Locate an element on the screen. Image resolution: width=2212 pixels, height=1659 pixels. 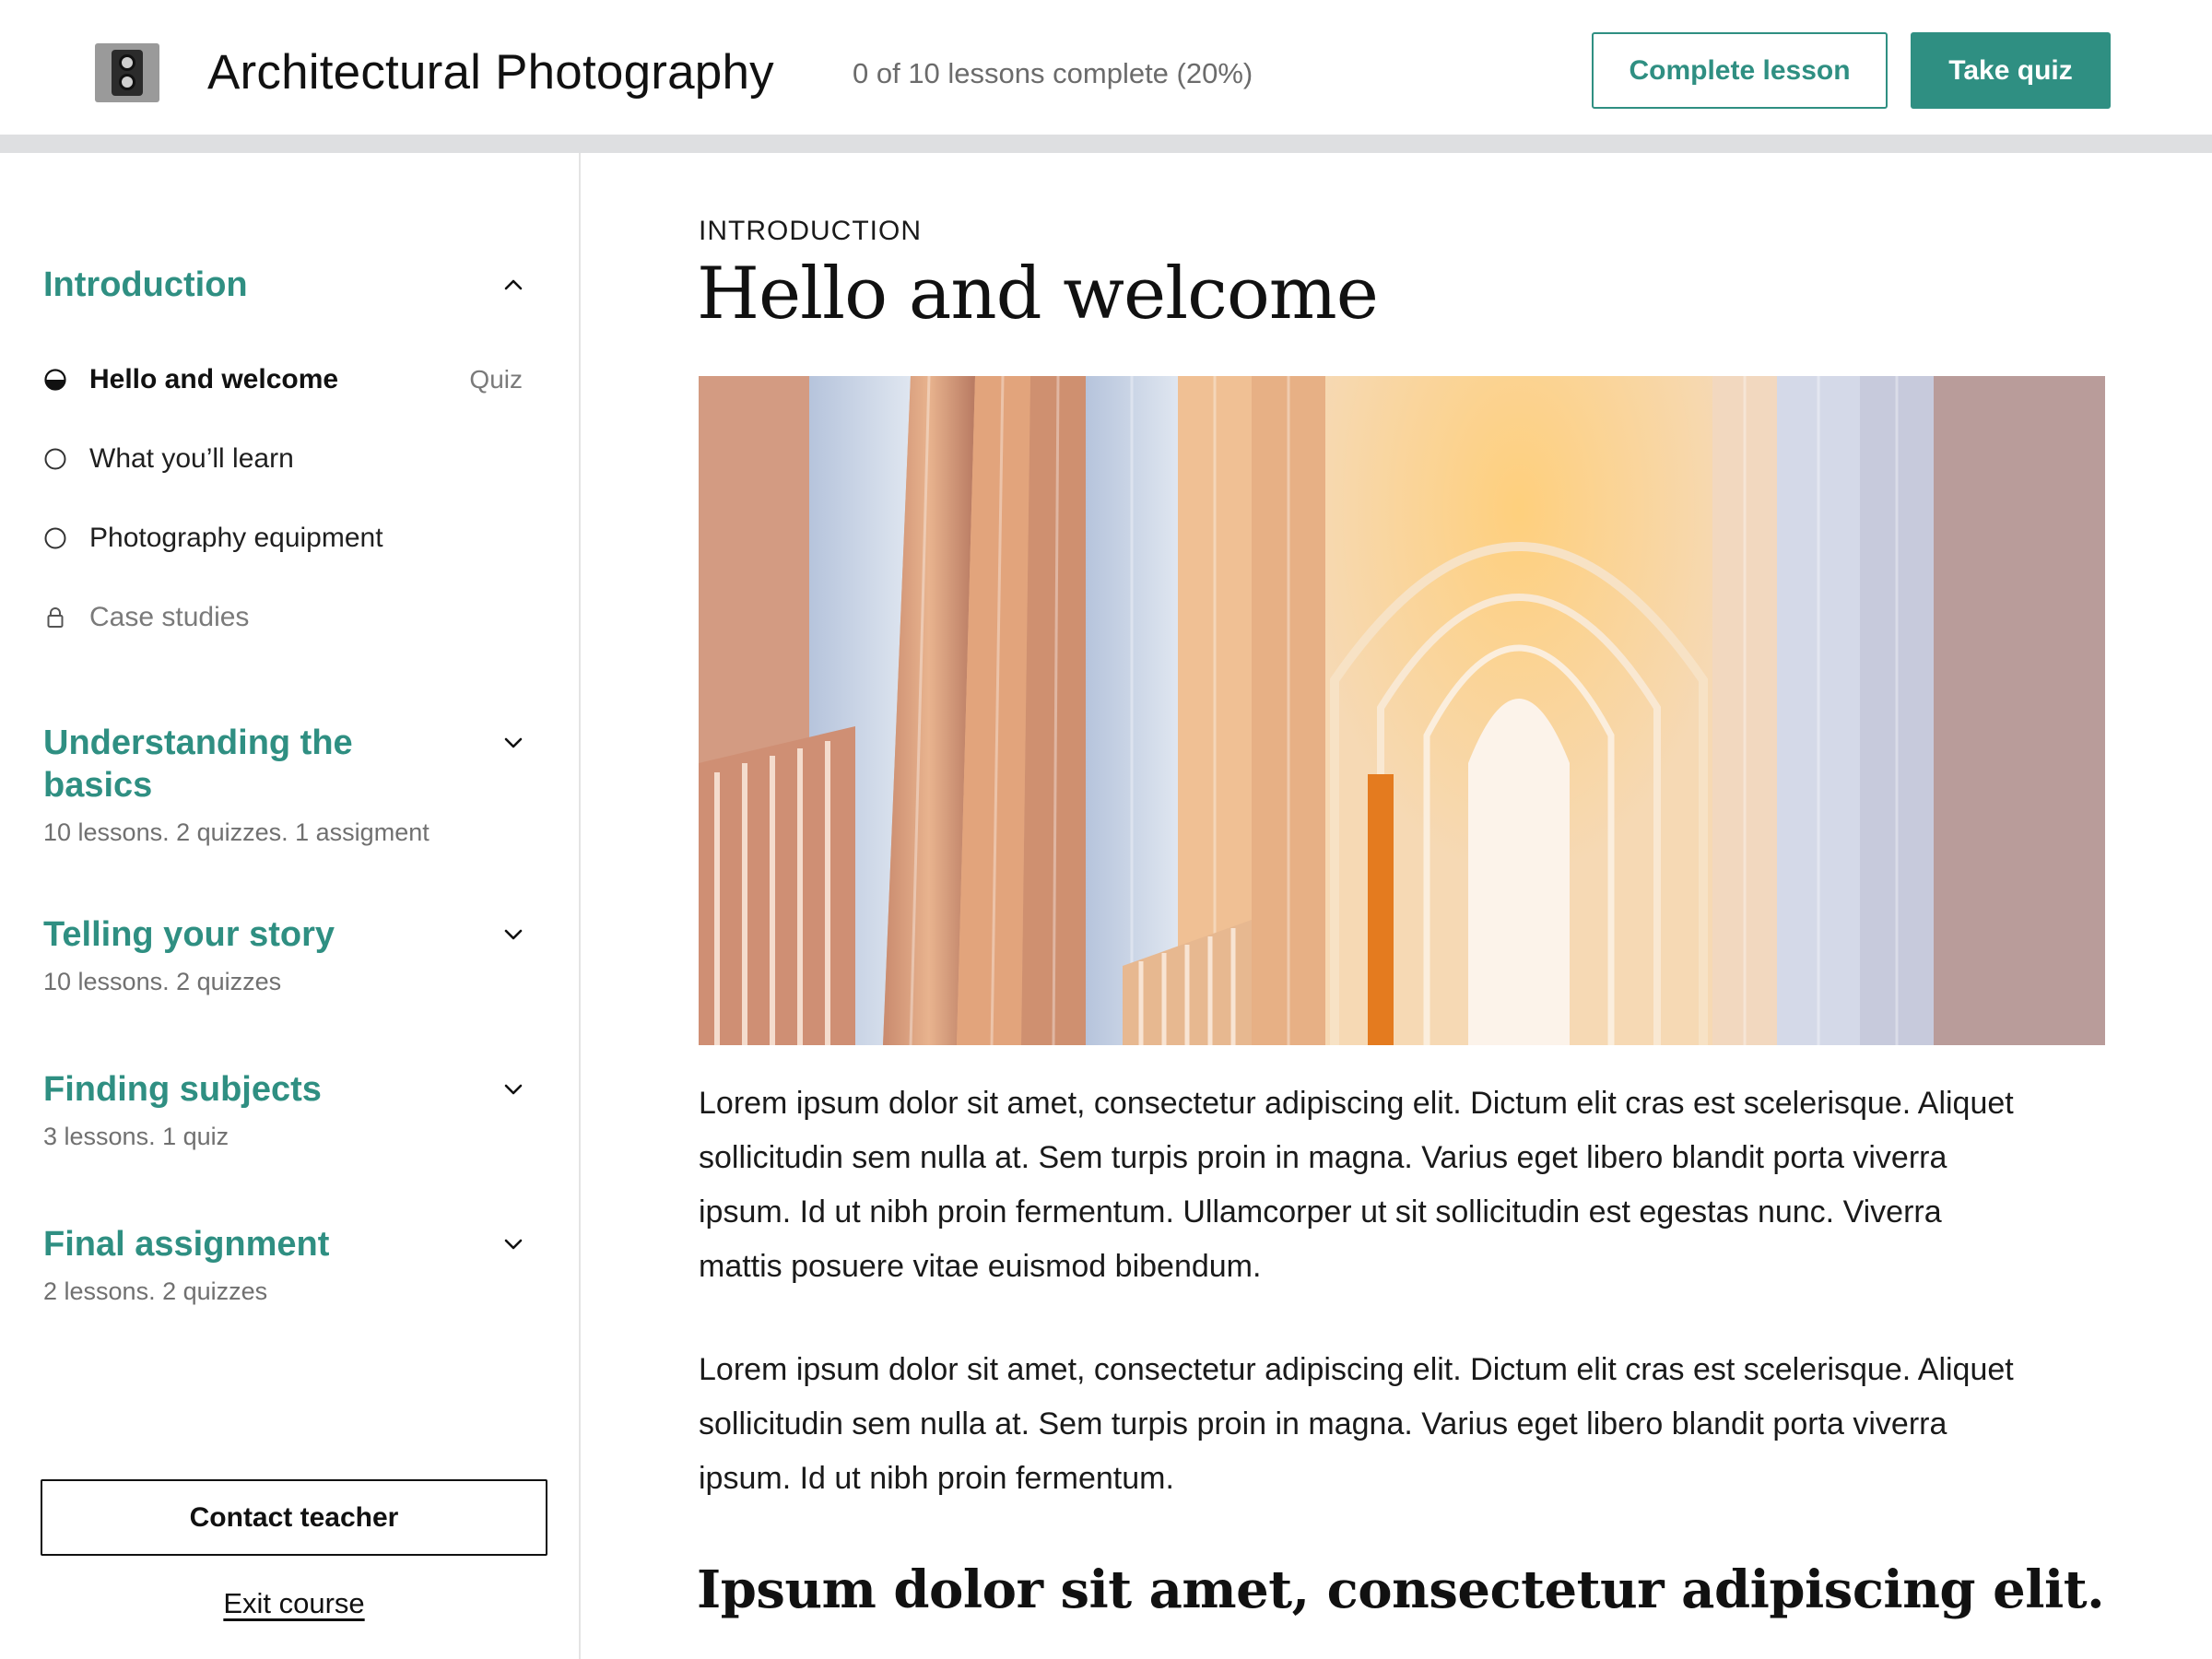
section-title: Telling your story is located at coordinates (189, 934).